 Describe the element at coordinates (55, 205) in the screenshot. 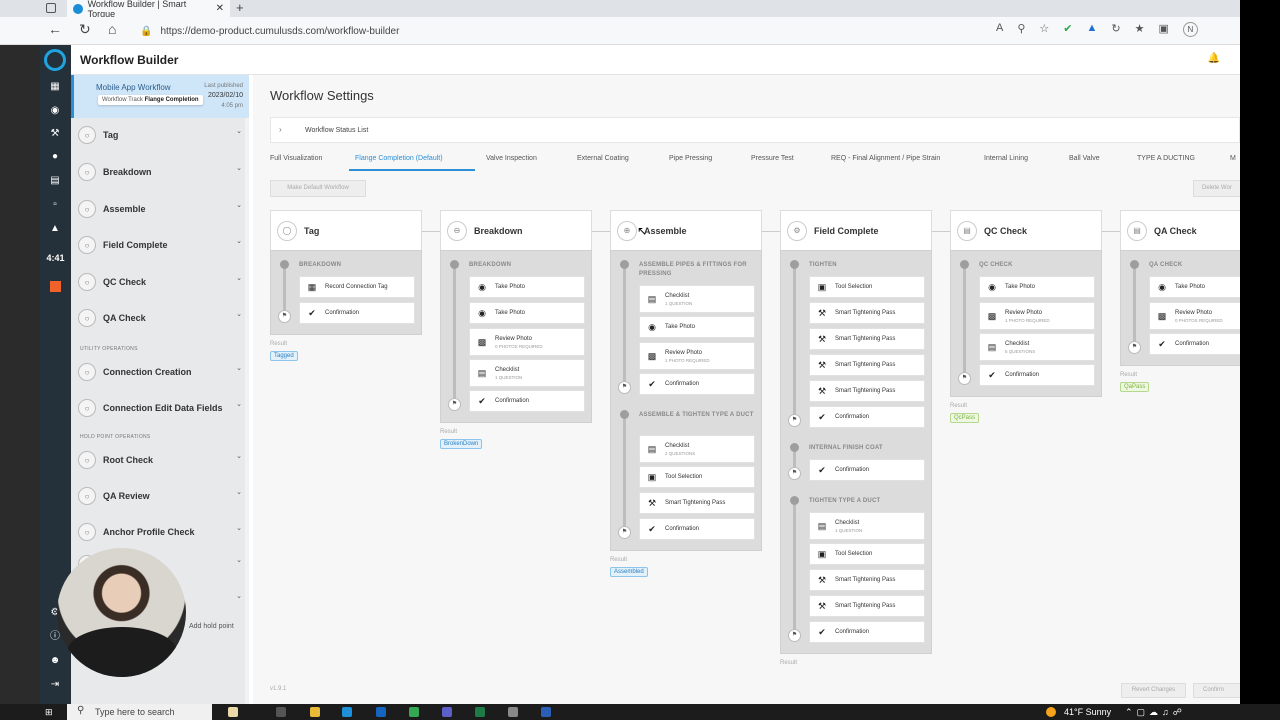

I see `clipboard-icon: ▫` at that location.